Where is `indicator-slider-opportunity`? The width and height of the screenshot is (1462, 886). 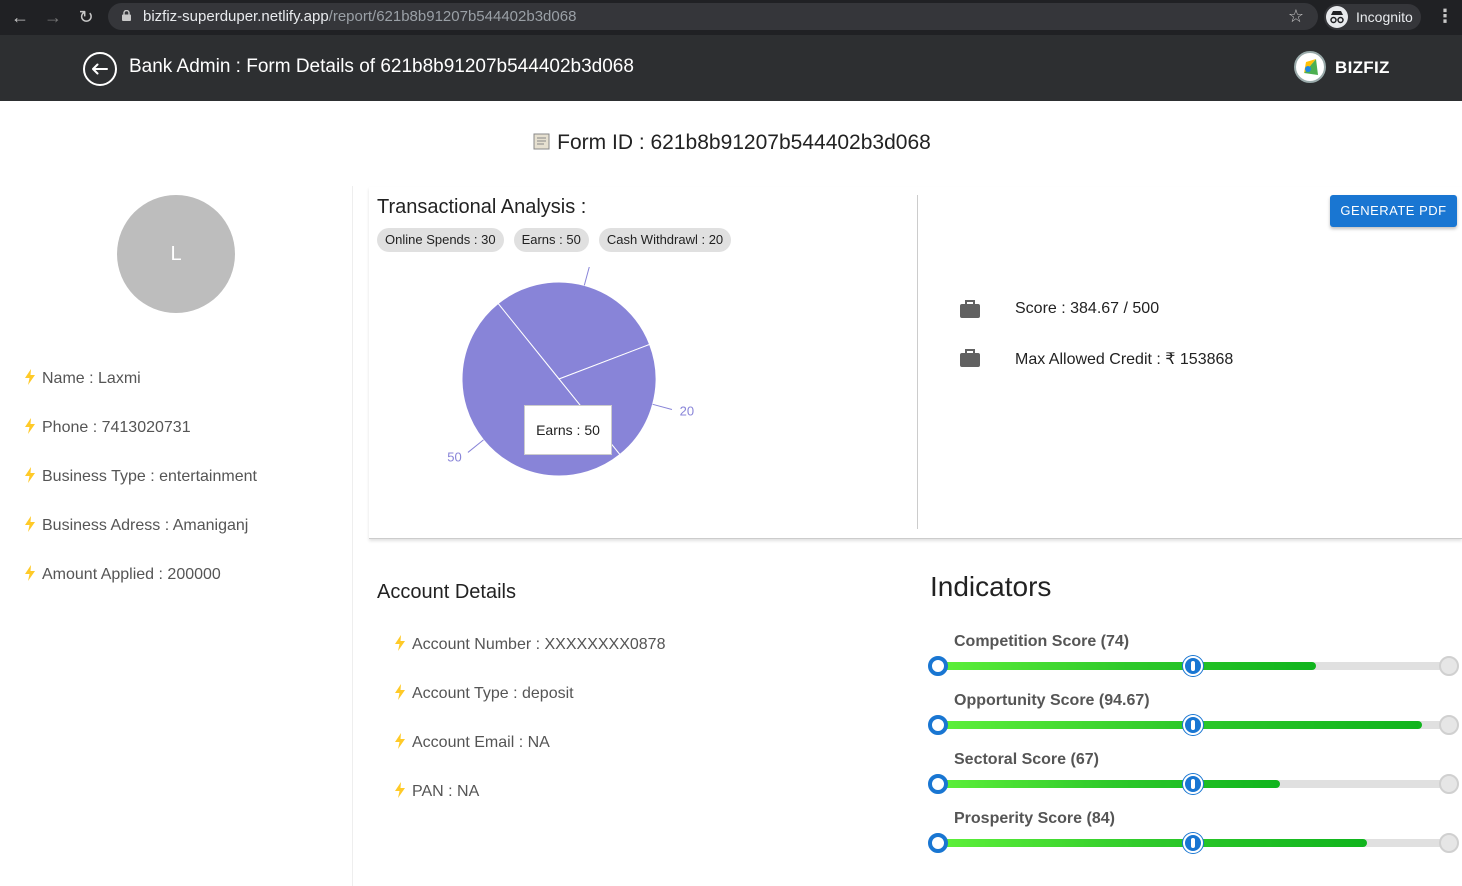 indicator-slider-opportunity is located at coordinates (1193, 725).